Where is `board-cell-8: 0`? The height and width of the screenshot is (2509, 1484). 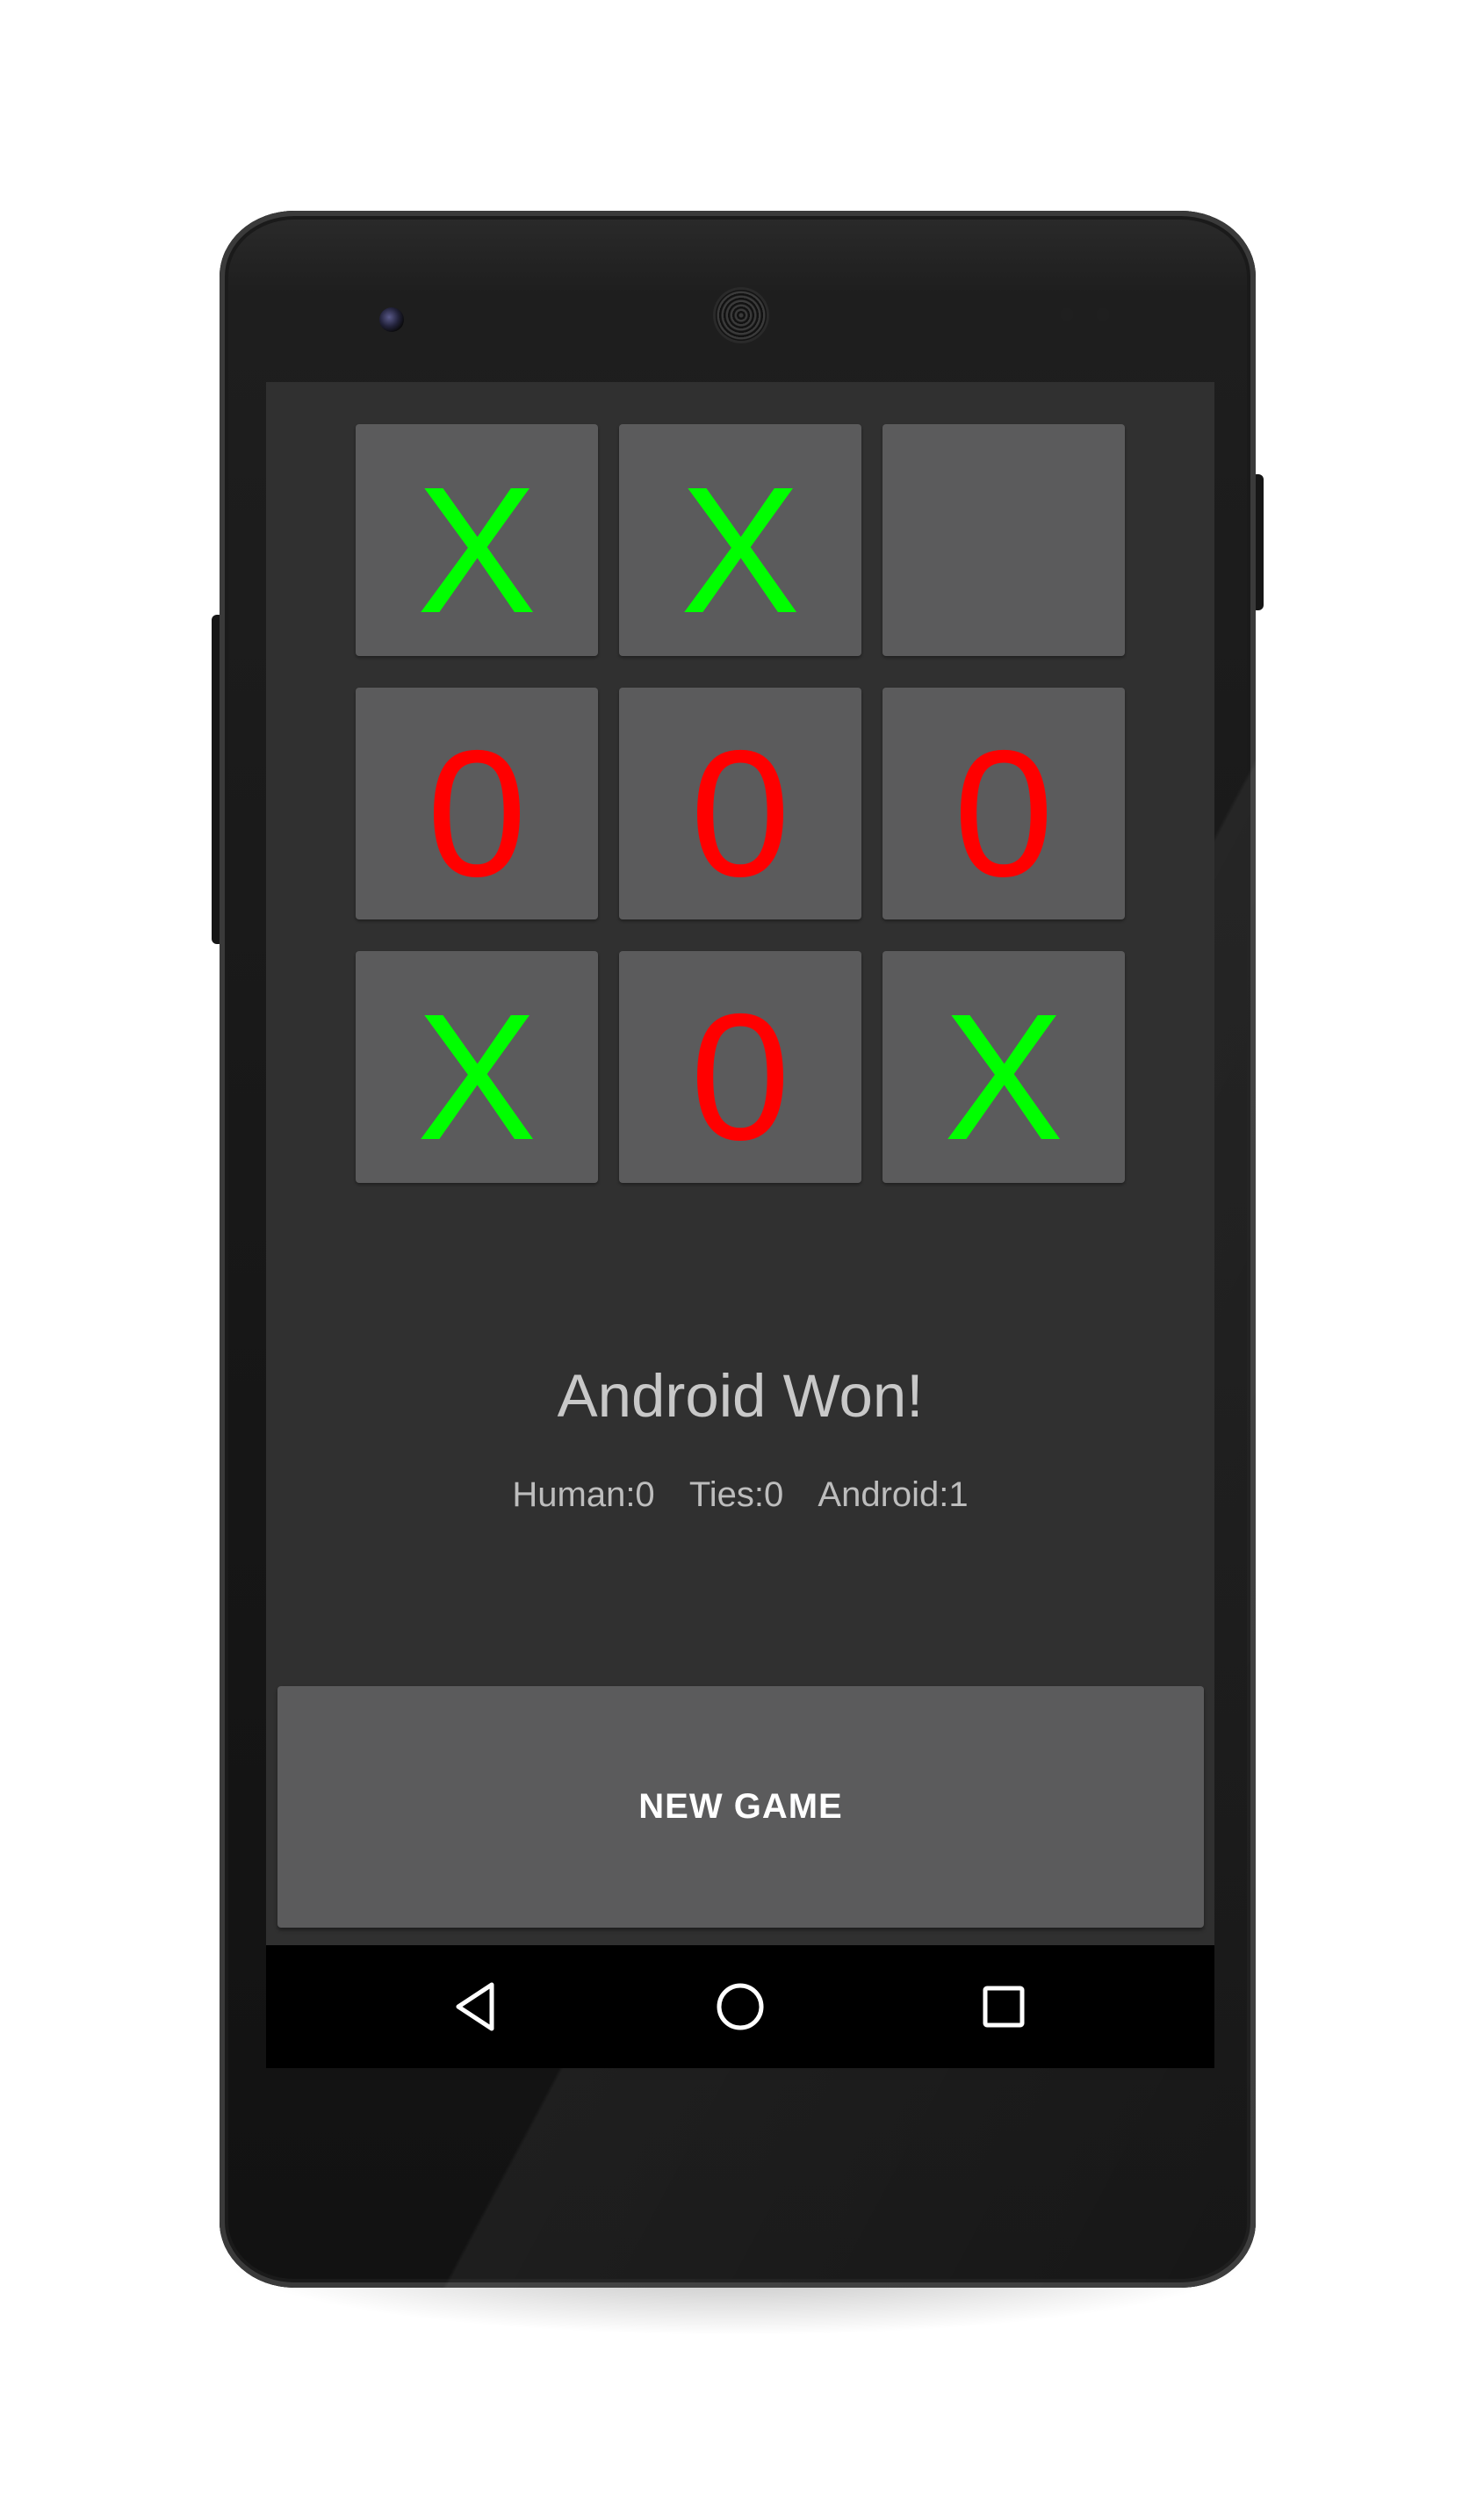
board-cell-8: 0 is located at coordinates (740, 1067).